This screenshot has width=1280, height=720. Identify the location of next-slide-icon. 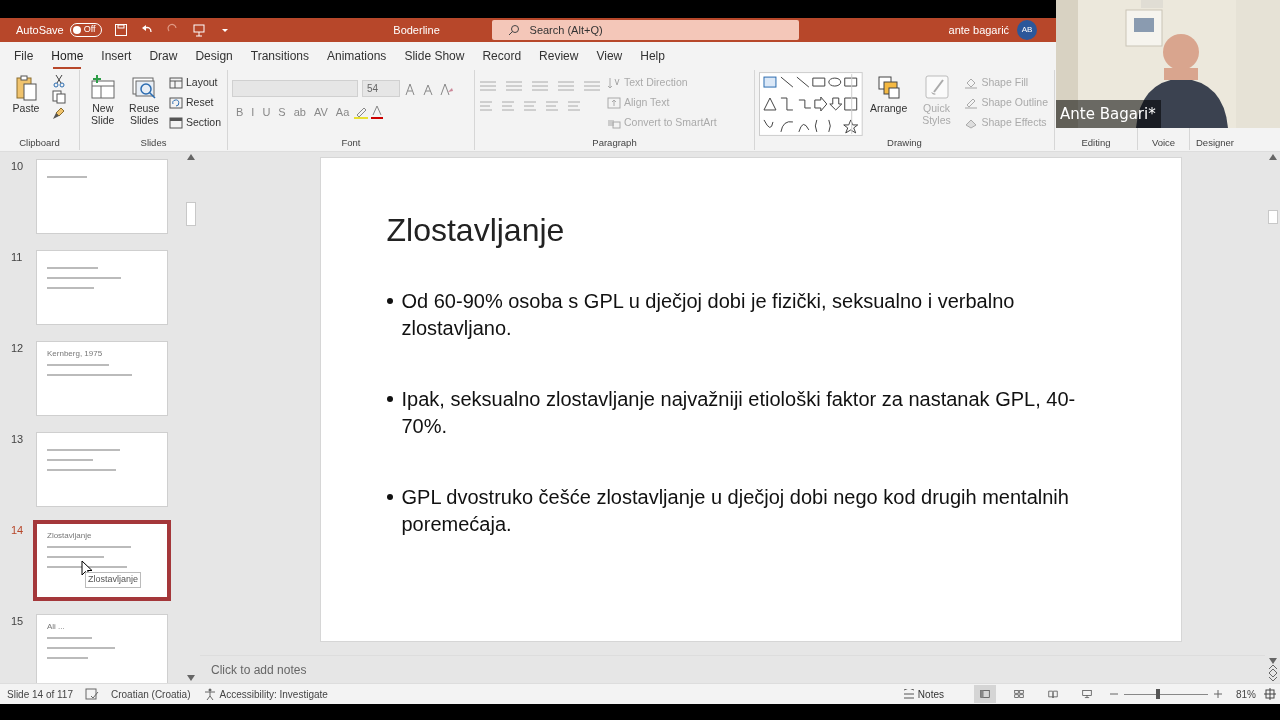
(1272, 677).